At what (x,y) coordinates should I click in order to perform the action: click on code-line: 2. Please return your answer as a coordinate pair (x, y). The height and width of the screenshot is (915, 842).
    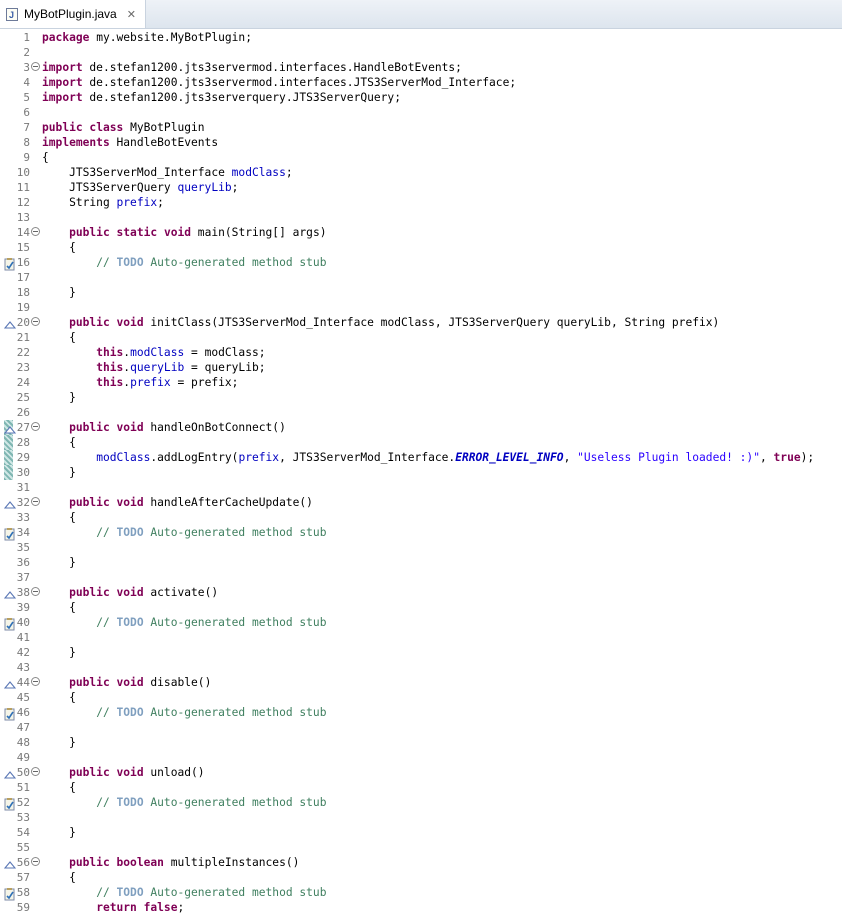
    Looking at the image, I should click on (421, 52).